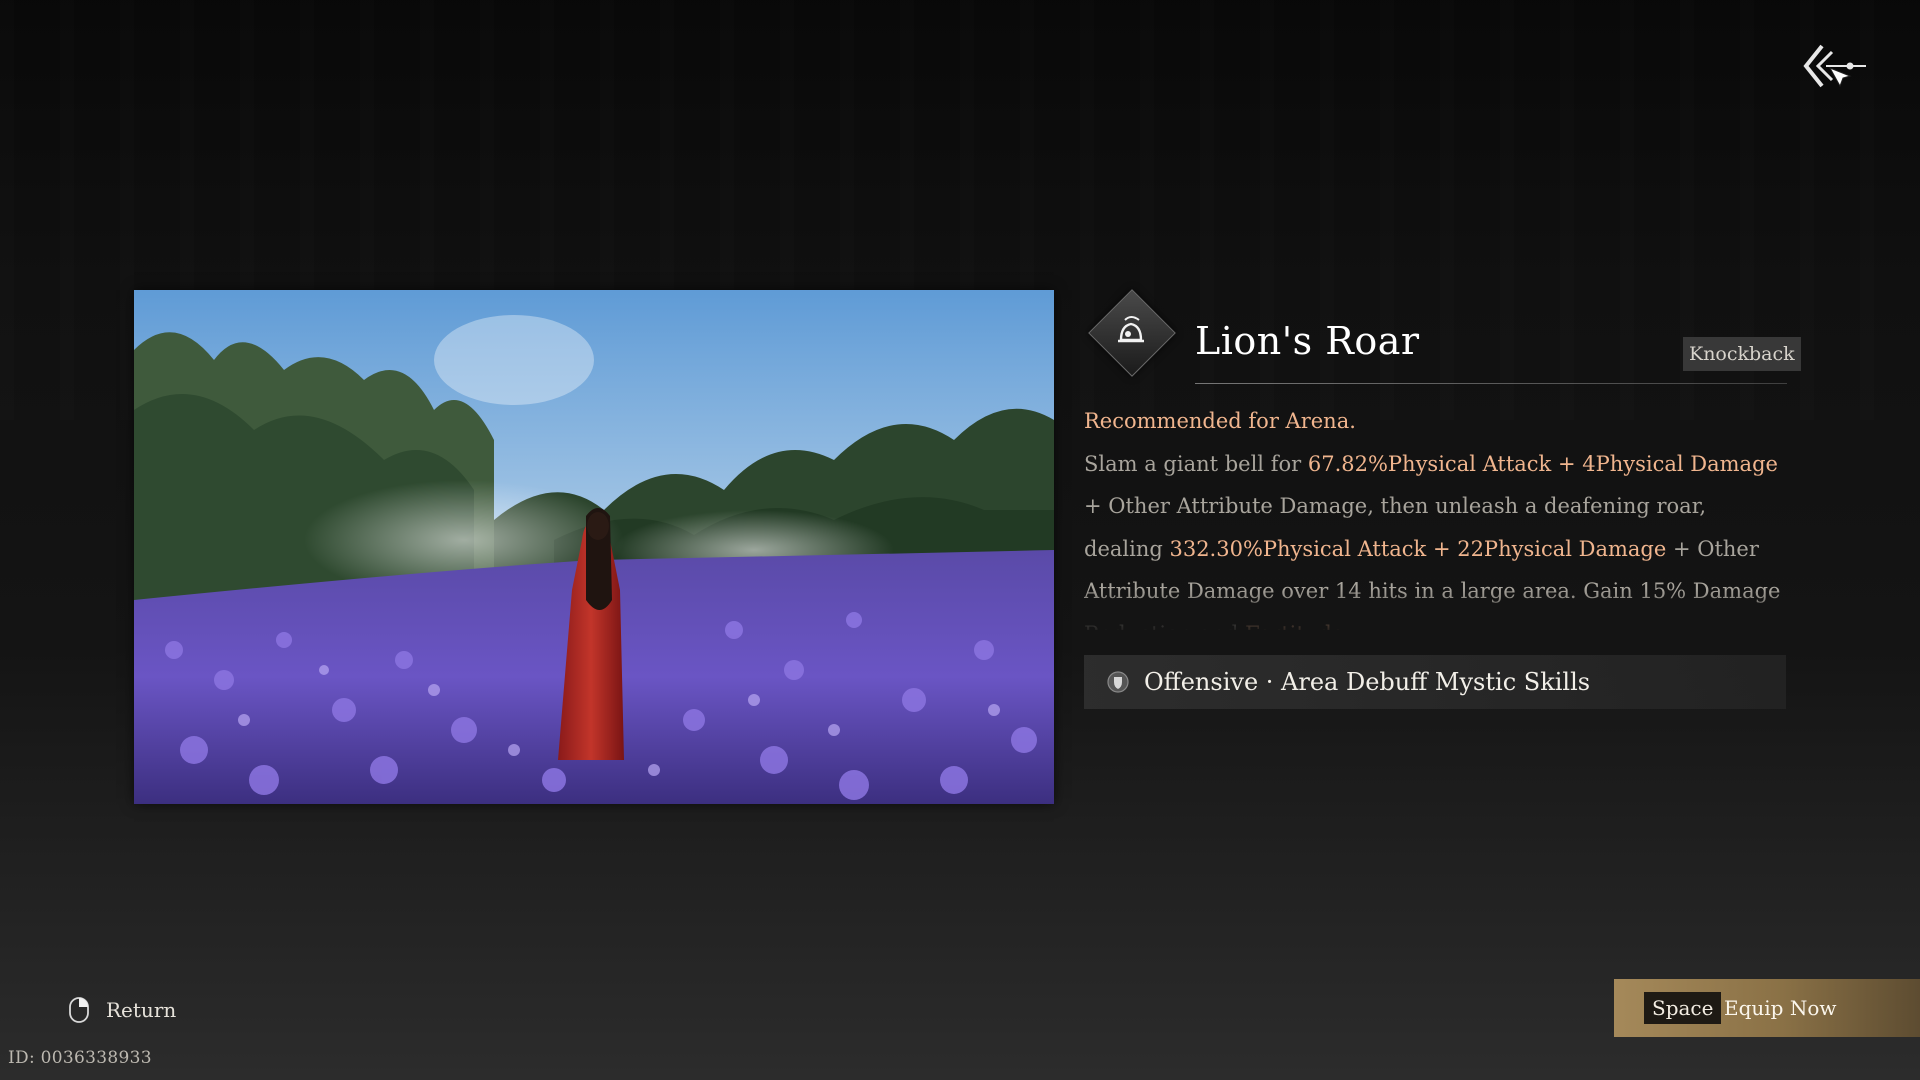 The image size is (1920, 1080). Describe the element at coordinates (1220, 421) in the screenshot. I see `recommendation-text: Recommended for Arena.` at that location.